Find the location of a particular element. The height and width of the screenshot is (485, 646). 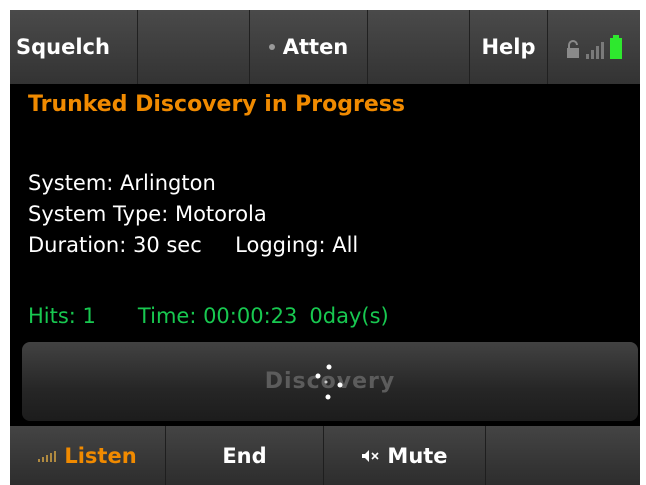

mute-label: Mute is located at coordinates (417, 455).